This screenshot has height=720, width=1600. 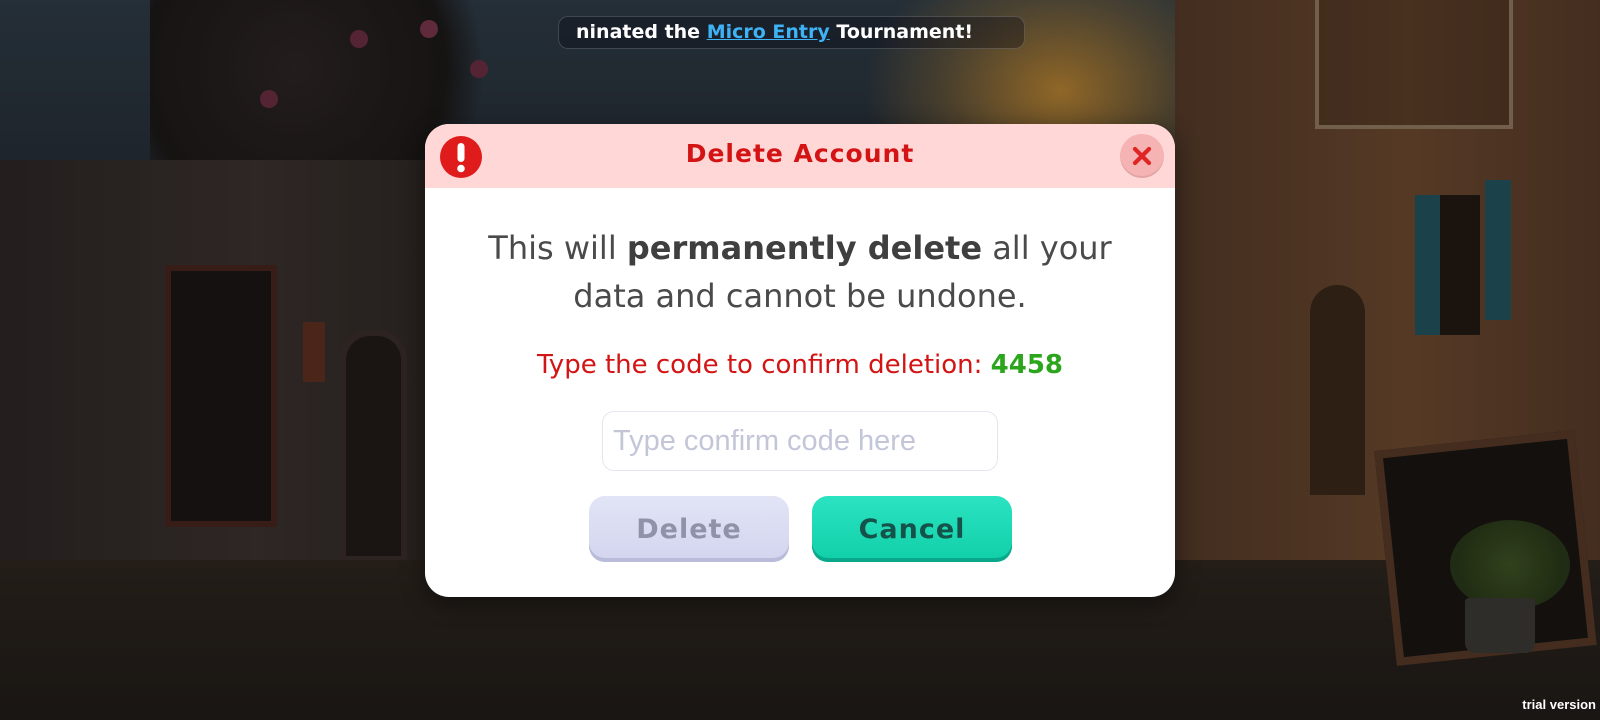 What do you see at coordinates (768, 32) in the screenshot?
I see `tournament-link: Micro Entry` at bounding box center [768, 32].